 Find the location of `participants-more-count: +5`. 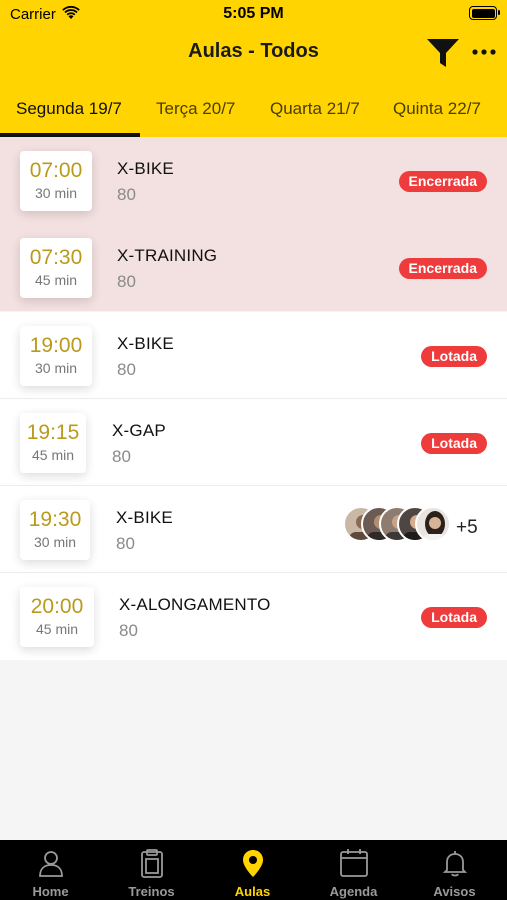

participants-more-count: +5 is located at coordinates (467, 528).